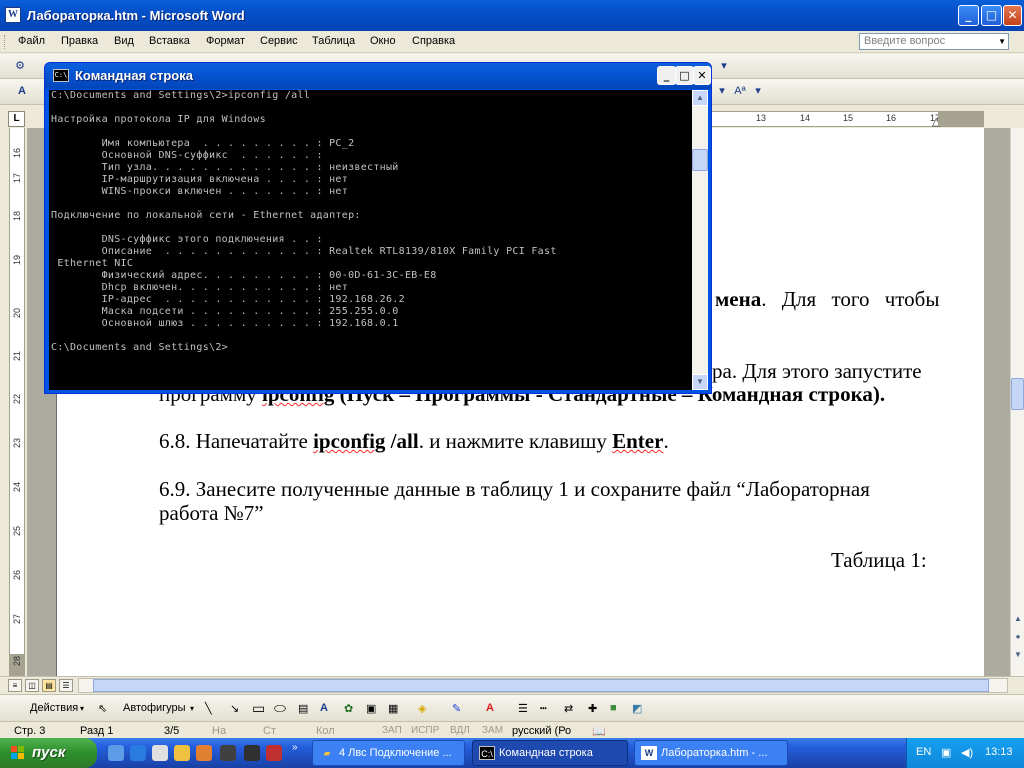 This screenshot has height=768, width=1024. I want to click on quicklaunch-word-icon, so click(116, 753).